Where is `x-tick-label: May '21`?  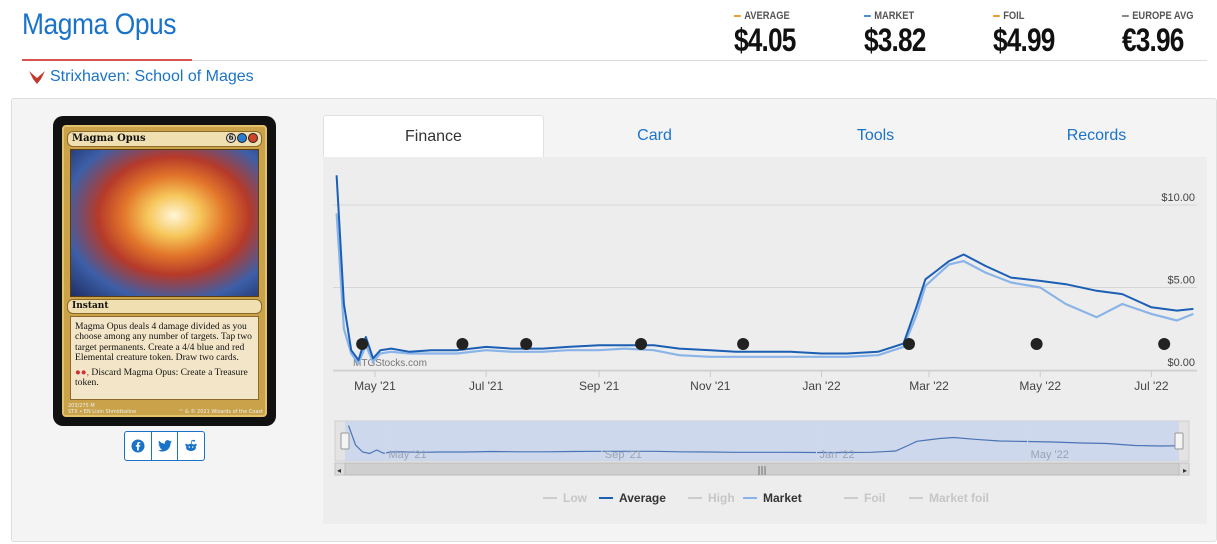
x-tick-label: May '21 is located at coordinates (375, 386).